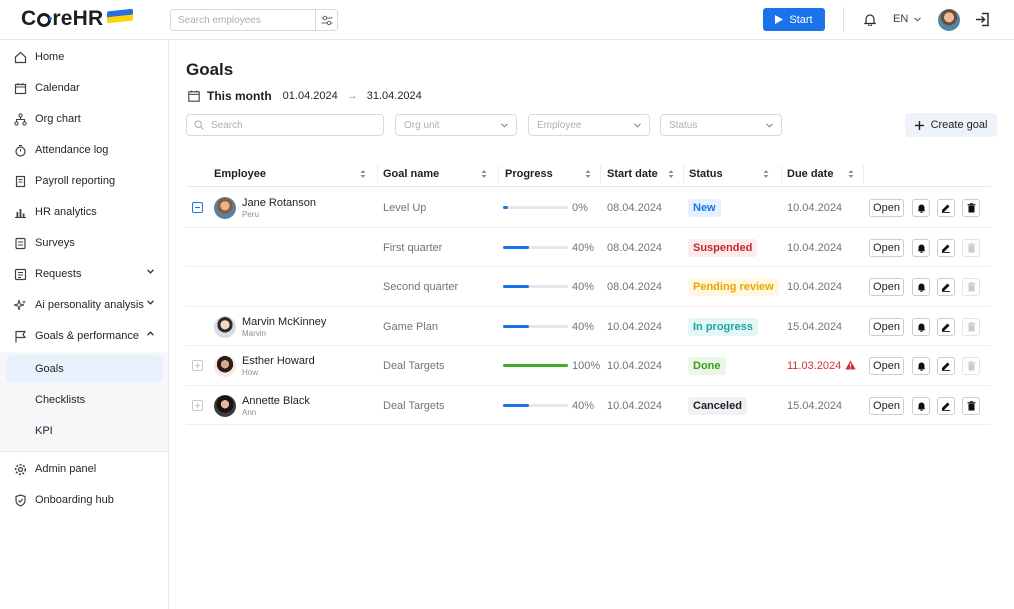 The width and height of the screenshot is (1014, 609). I want to click on sidebar-item-attendance-log: Attendance log, so click(89, 150).